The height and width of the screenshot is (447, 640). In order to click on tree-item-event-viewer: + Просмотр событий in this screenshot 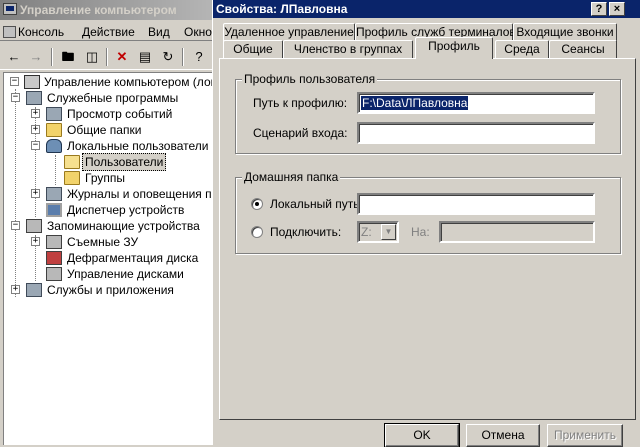, I will do `click(108, 114)`.